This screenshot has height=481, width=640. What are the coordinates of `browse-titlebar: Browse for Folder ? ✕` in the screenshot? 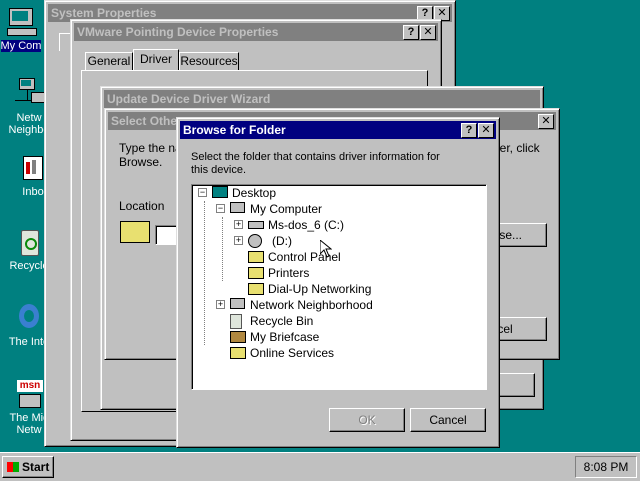 It's located at (338, 130).